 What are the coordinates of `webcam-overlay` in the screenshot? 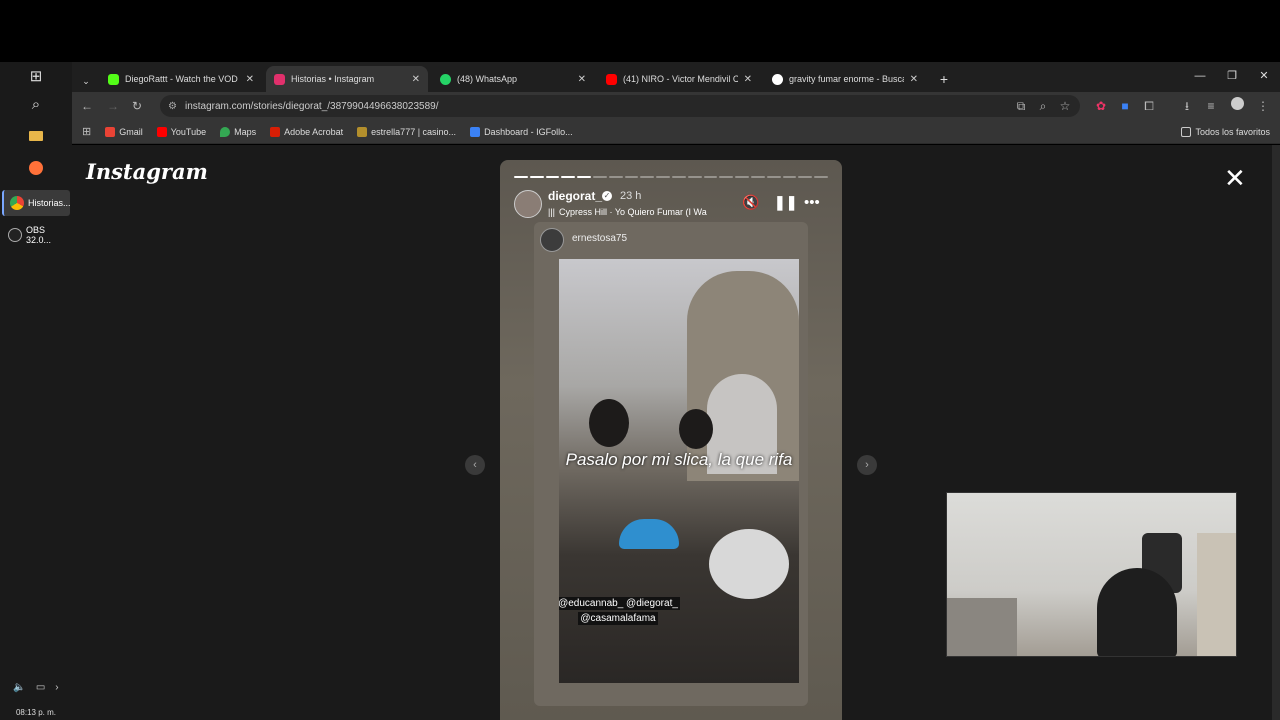 It's located at (1091, 574).